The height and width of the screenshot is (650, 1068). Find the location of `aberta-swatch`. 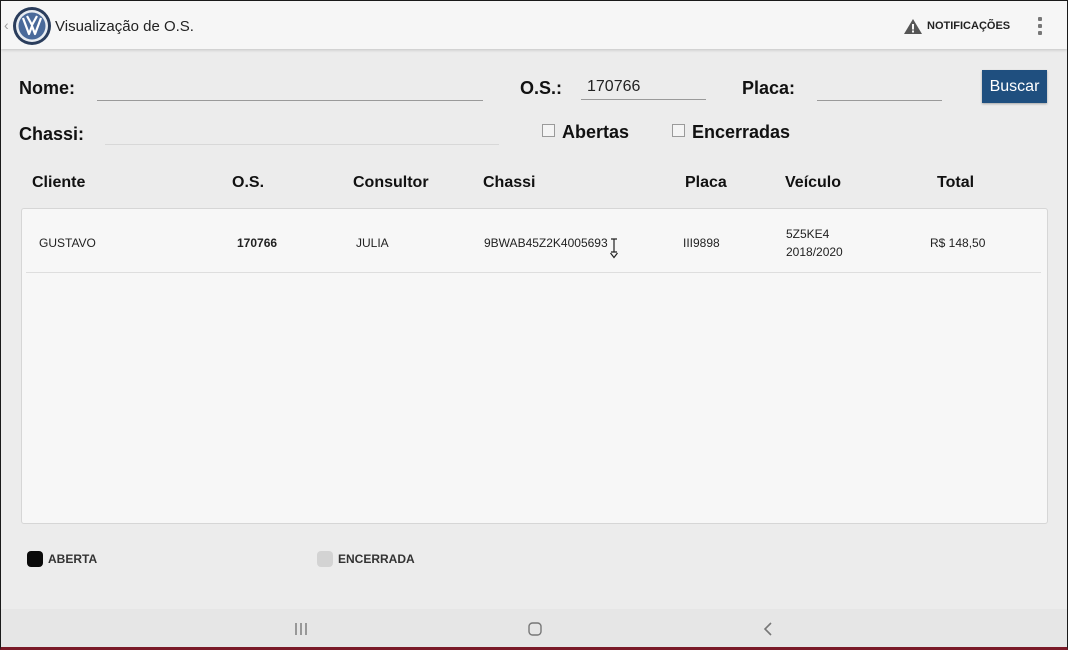

aberta-swatch is located at coordinates (35, 559).